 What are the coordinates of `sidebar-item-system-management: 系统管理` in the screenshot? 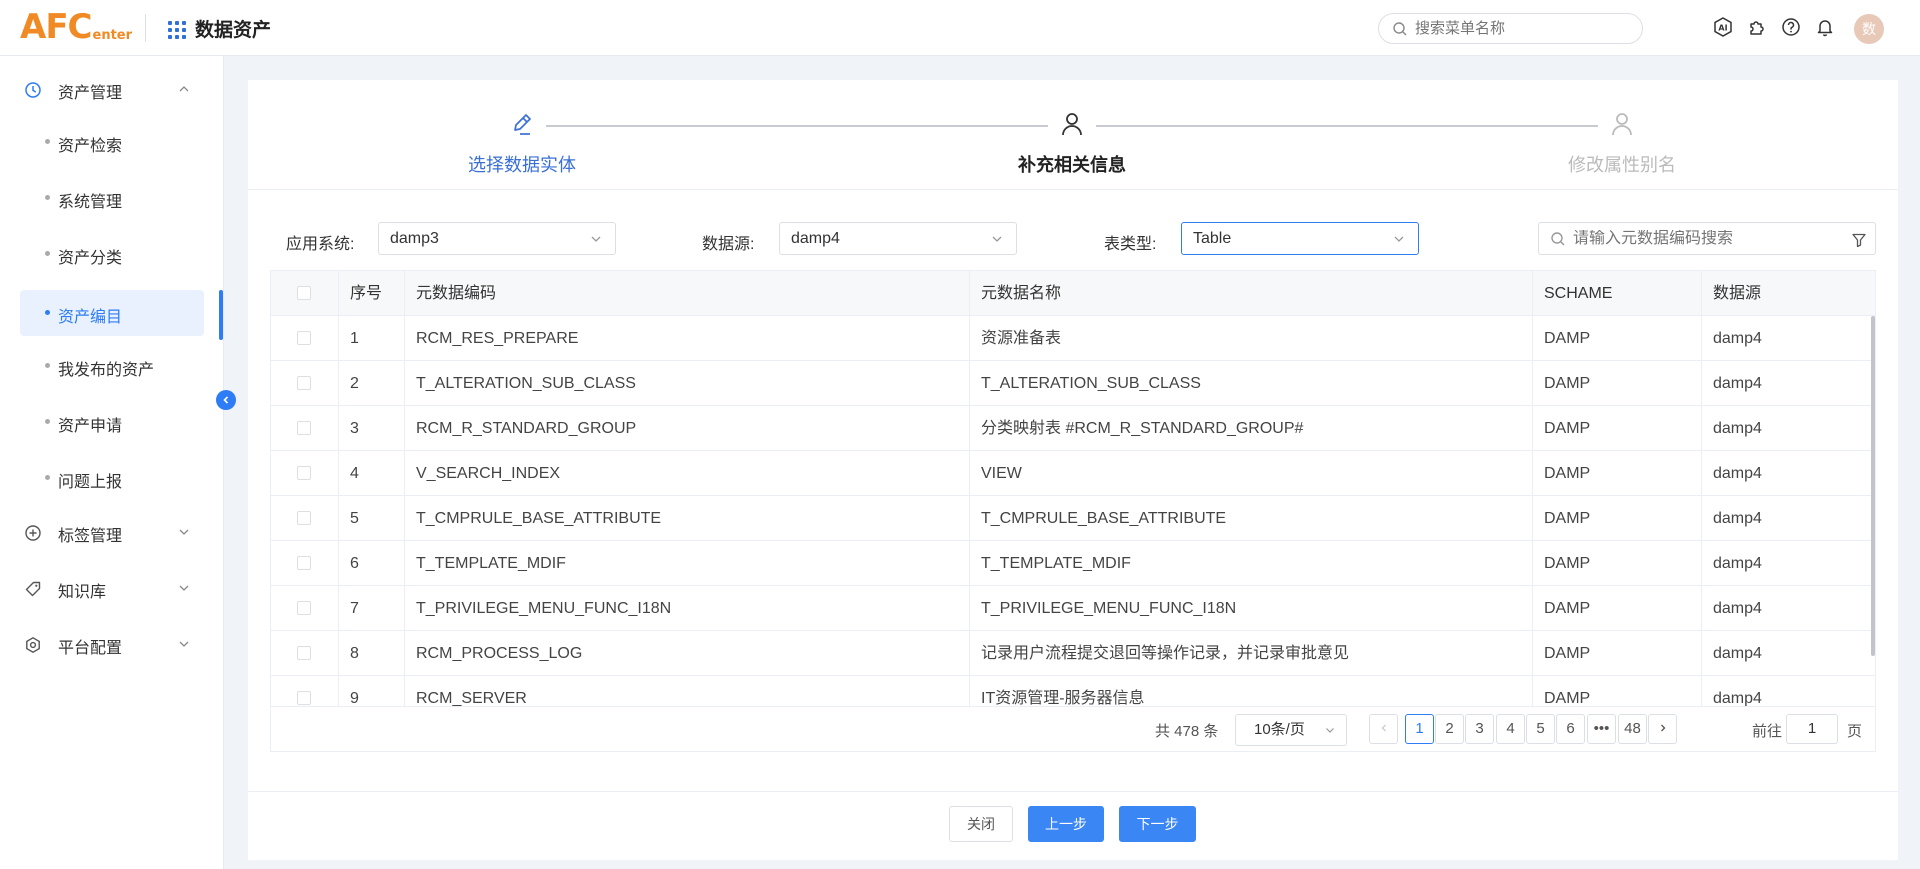 It's located at (112, 198).